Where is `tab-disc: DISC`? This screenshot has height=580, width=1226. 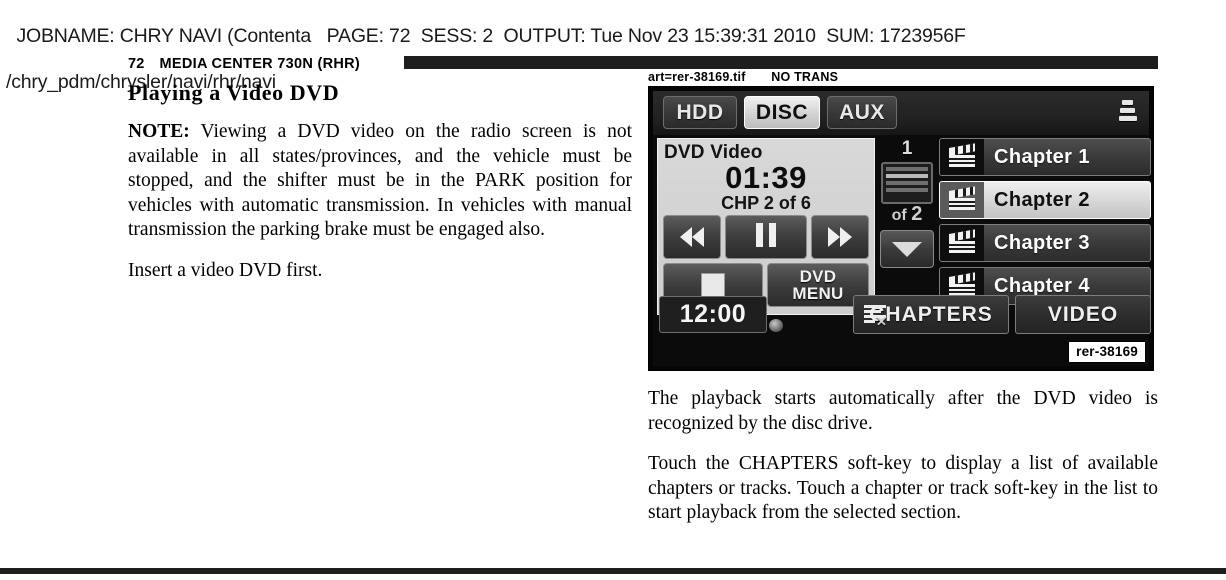 tab-disc: DISC is located at coordinates (782, 112).